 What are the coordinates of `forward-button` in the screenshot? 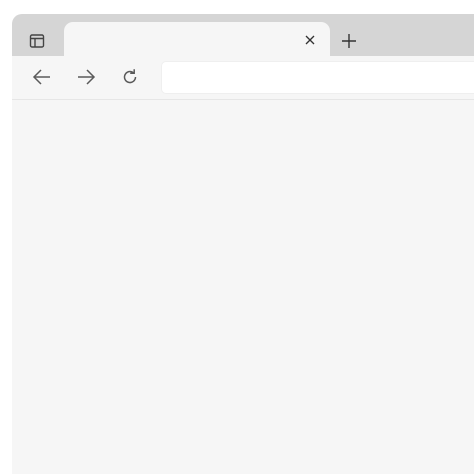 It's located at (86, 77).